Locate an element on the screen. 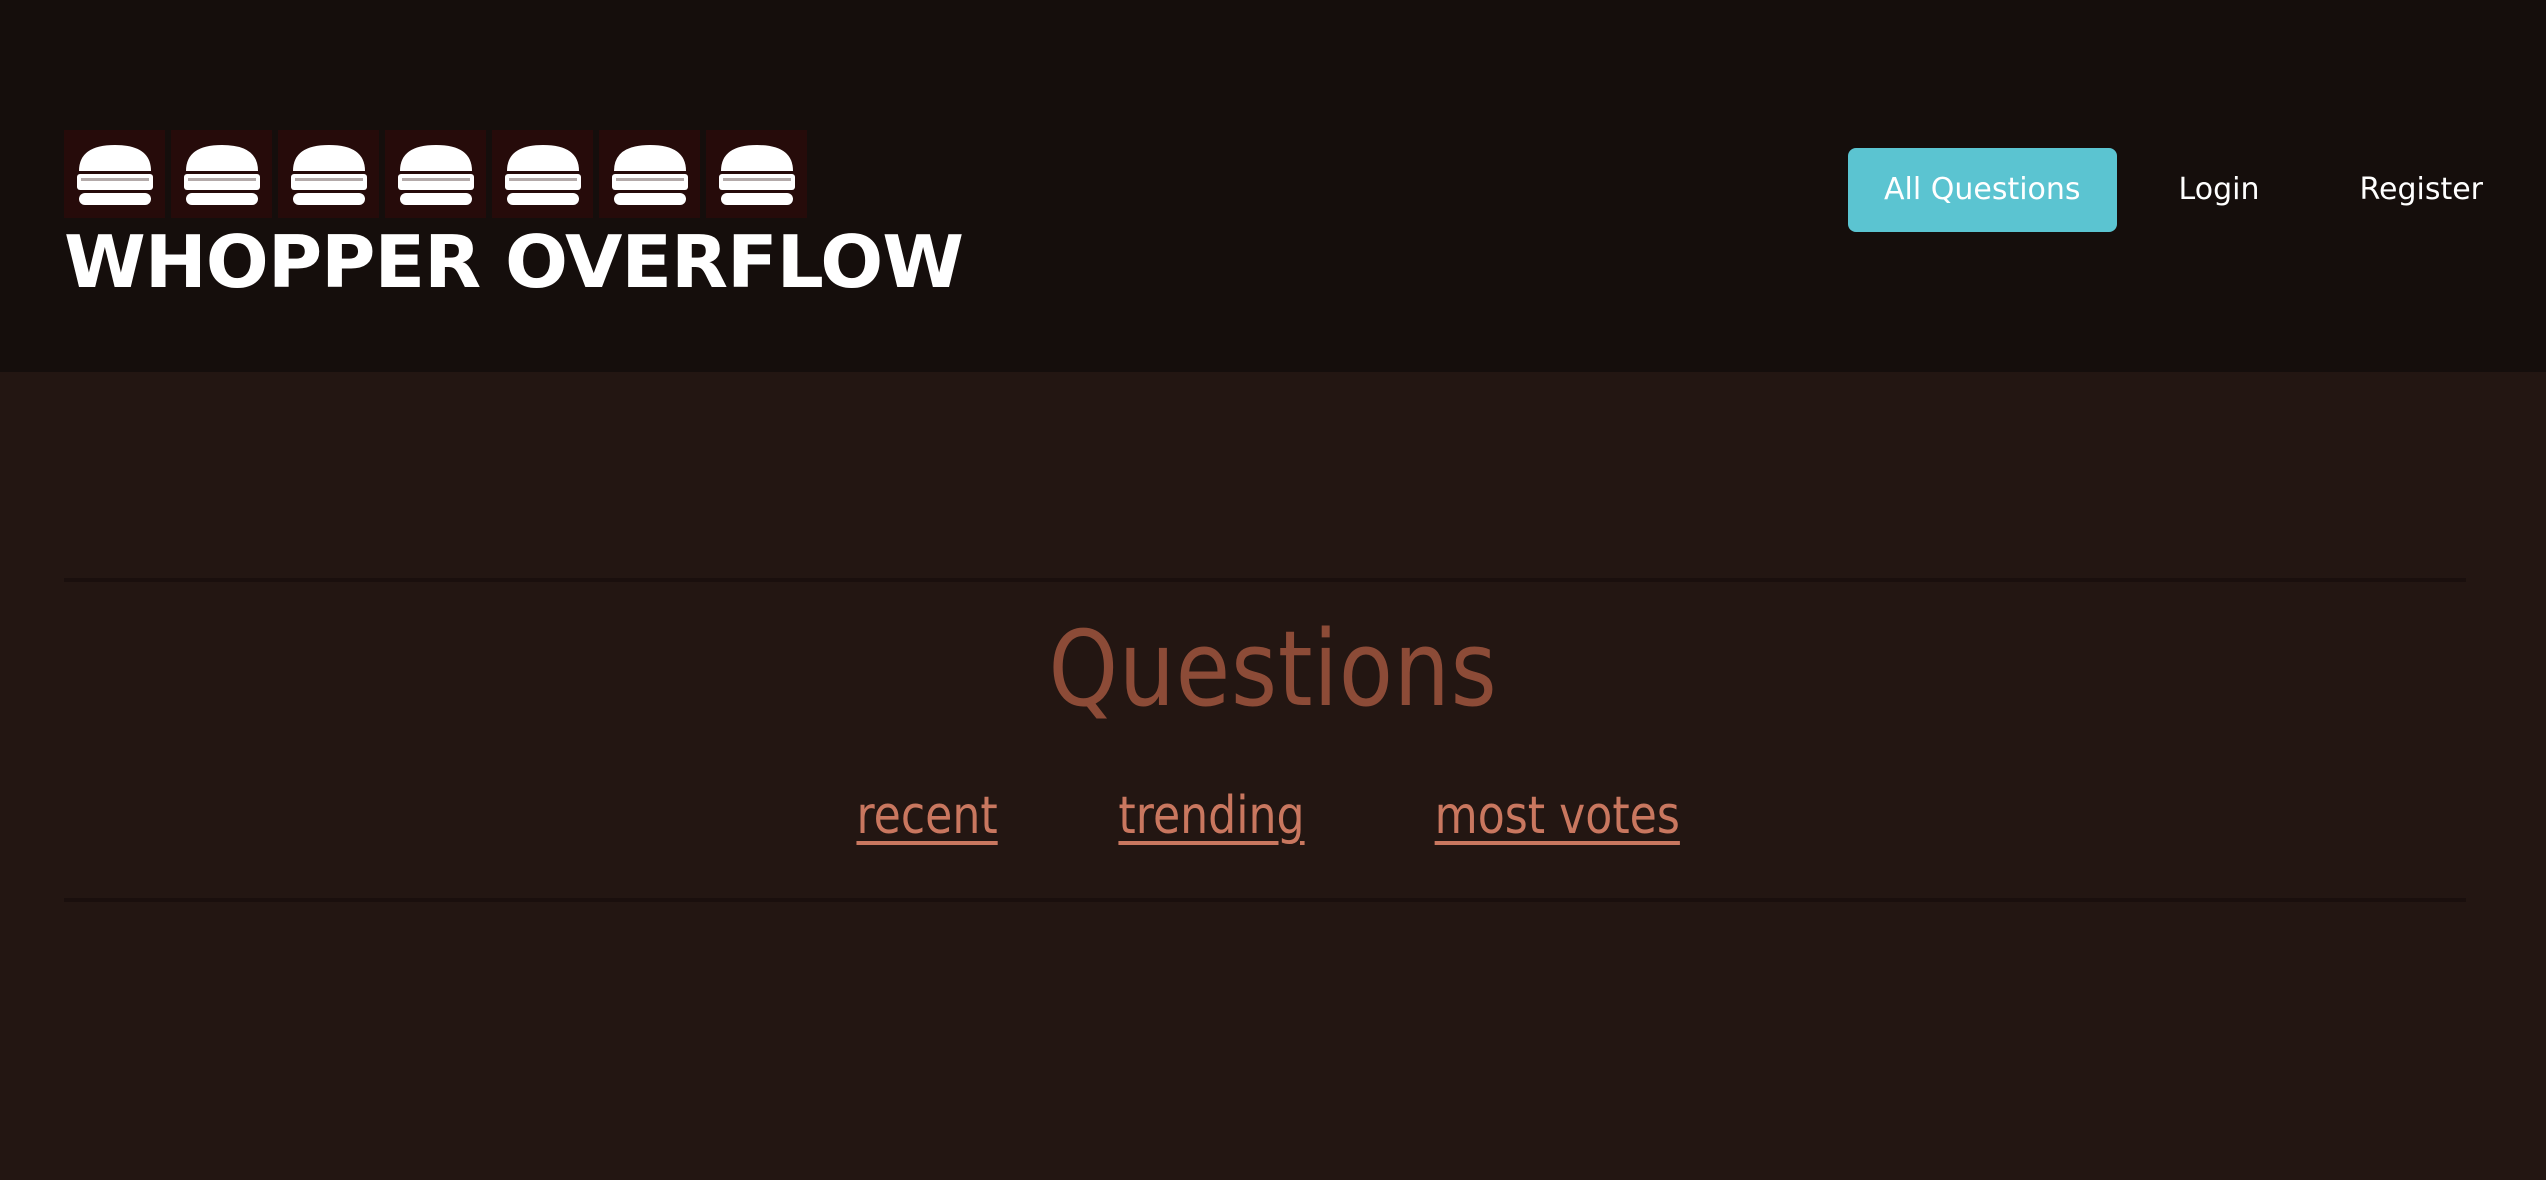 The image size is (2546, 1180). logo-text: WHOPPER OVERFLOW is located at coordinates (514, 262).